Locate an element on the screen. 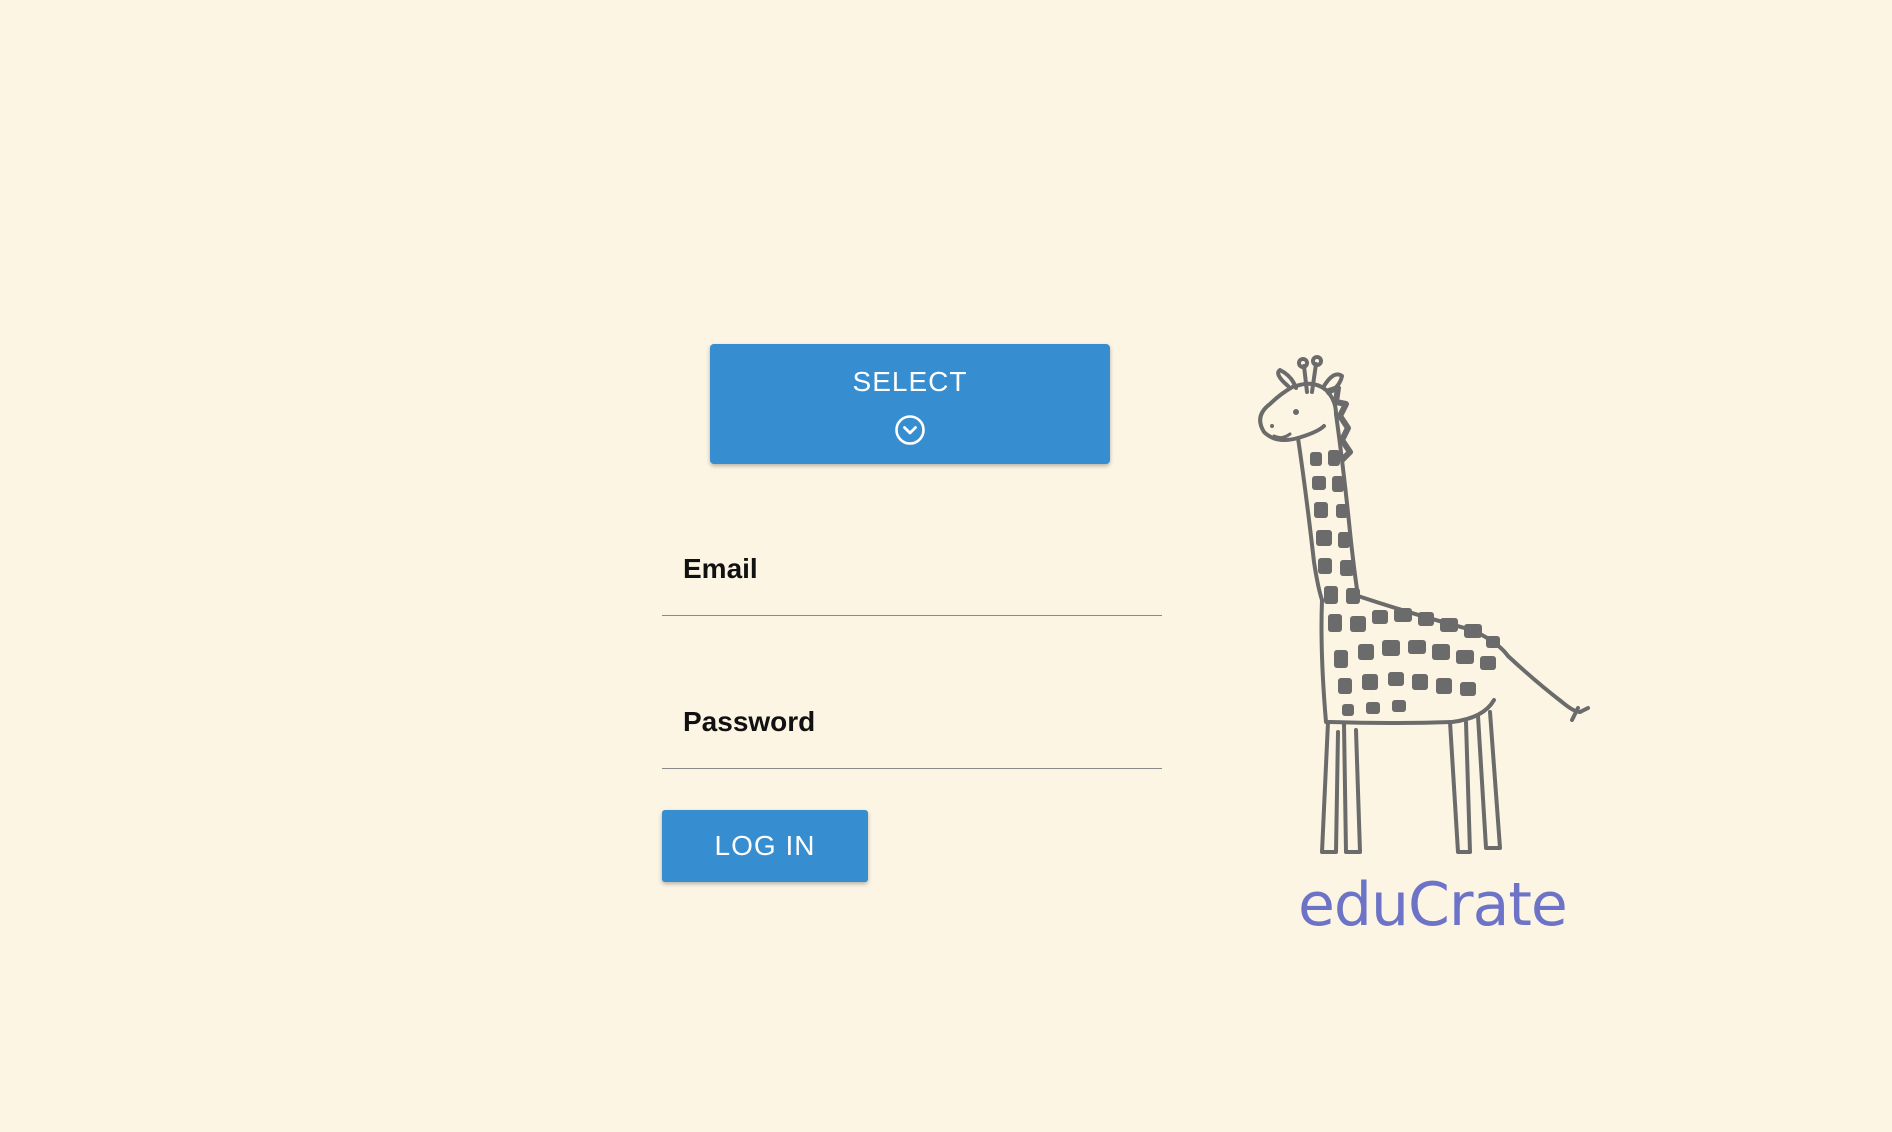 This screenshot has width=1892, height=1132. password-field: Password is located at coordinates (912, 733).